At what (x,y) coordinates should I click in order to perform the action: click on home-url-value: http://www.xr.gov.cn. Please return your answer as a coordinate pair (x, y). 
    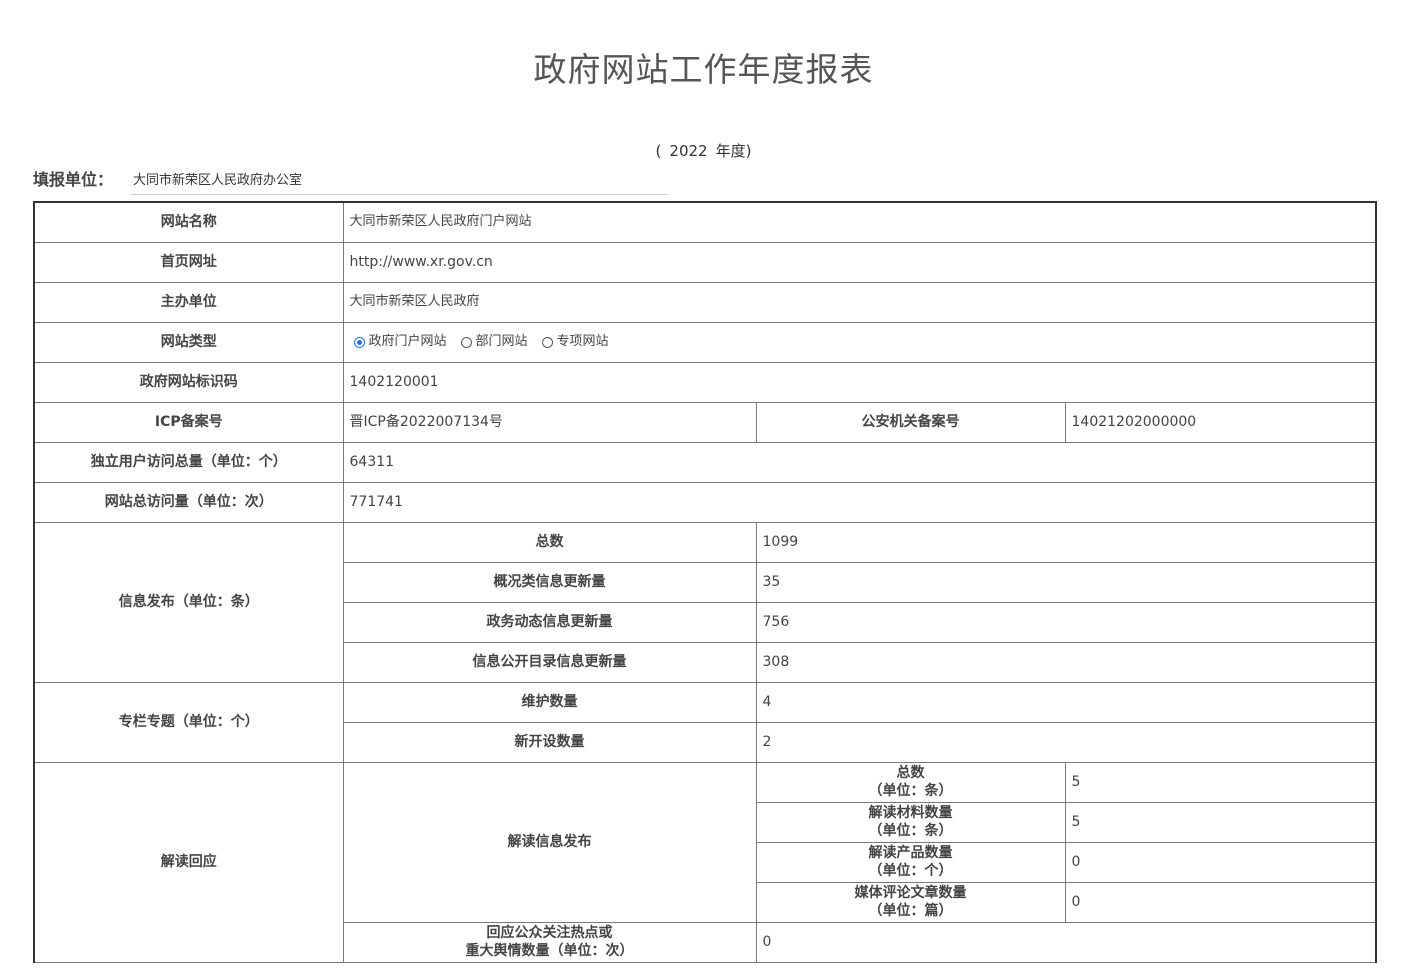
    Looking at the image, I should click on (859, 262).